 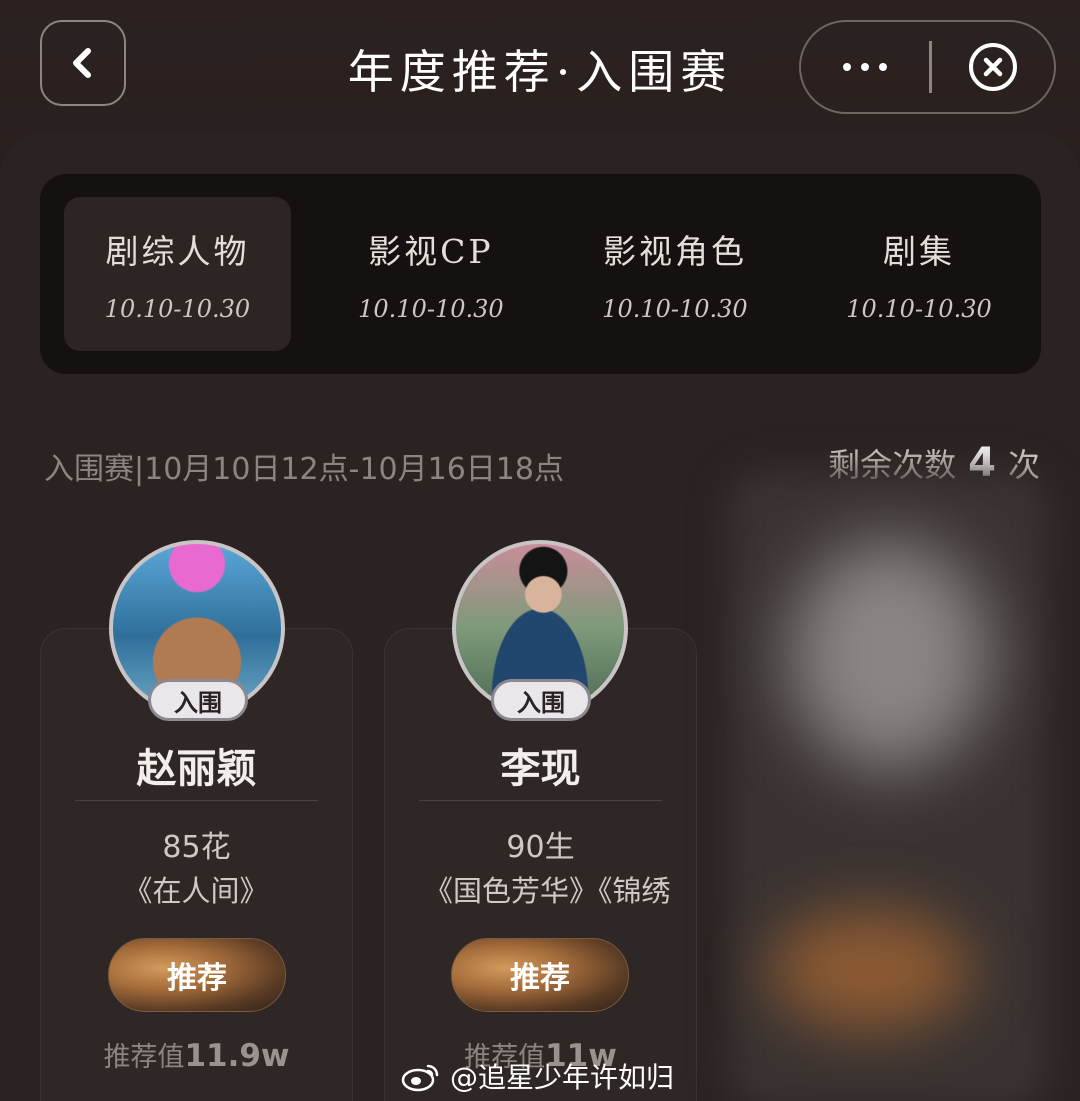 I want to click on tab-label: 剧综人物, so click(x=177, y=251).